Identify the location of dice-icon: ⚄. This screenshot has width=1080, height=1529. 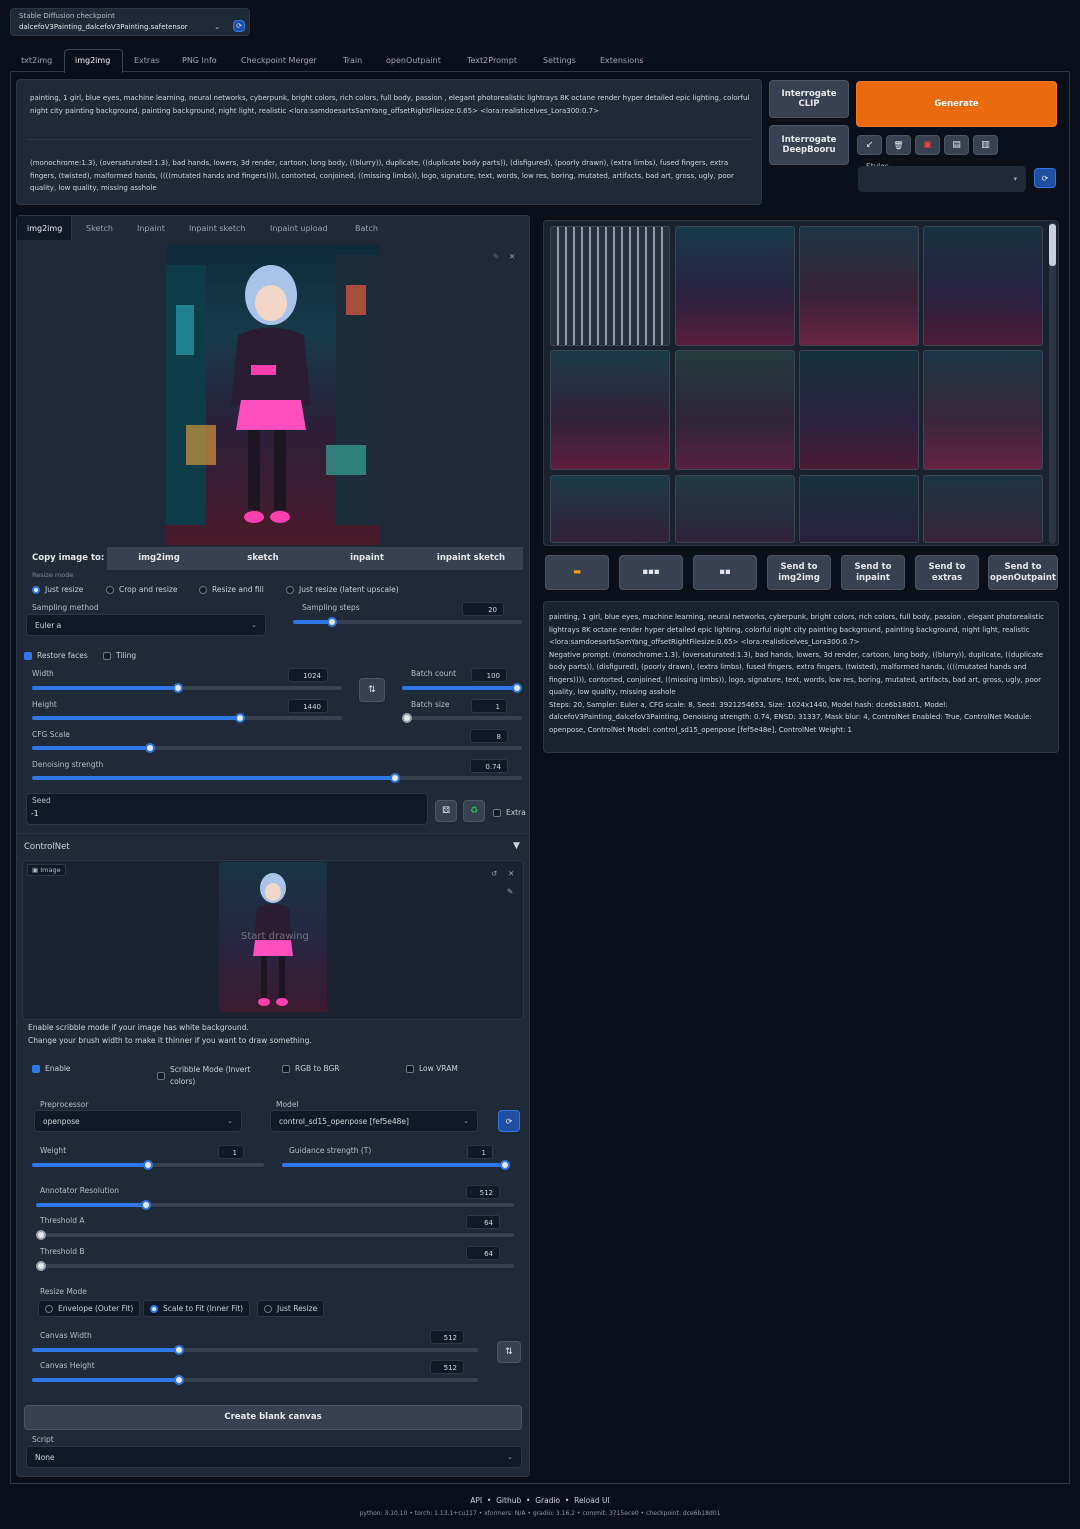
(446, 811).